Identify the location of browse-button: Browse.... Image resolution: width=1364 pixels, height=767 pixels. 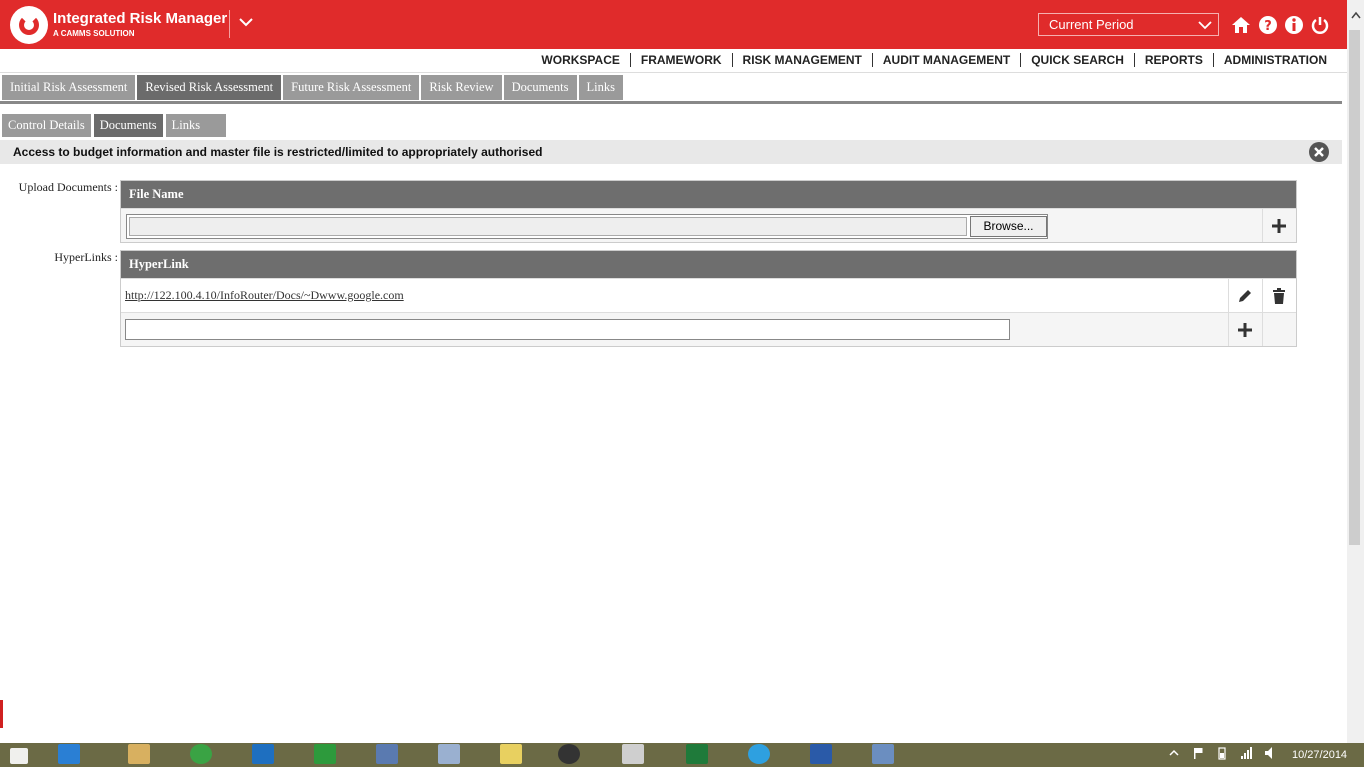
(1008, 226).